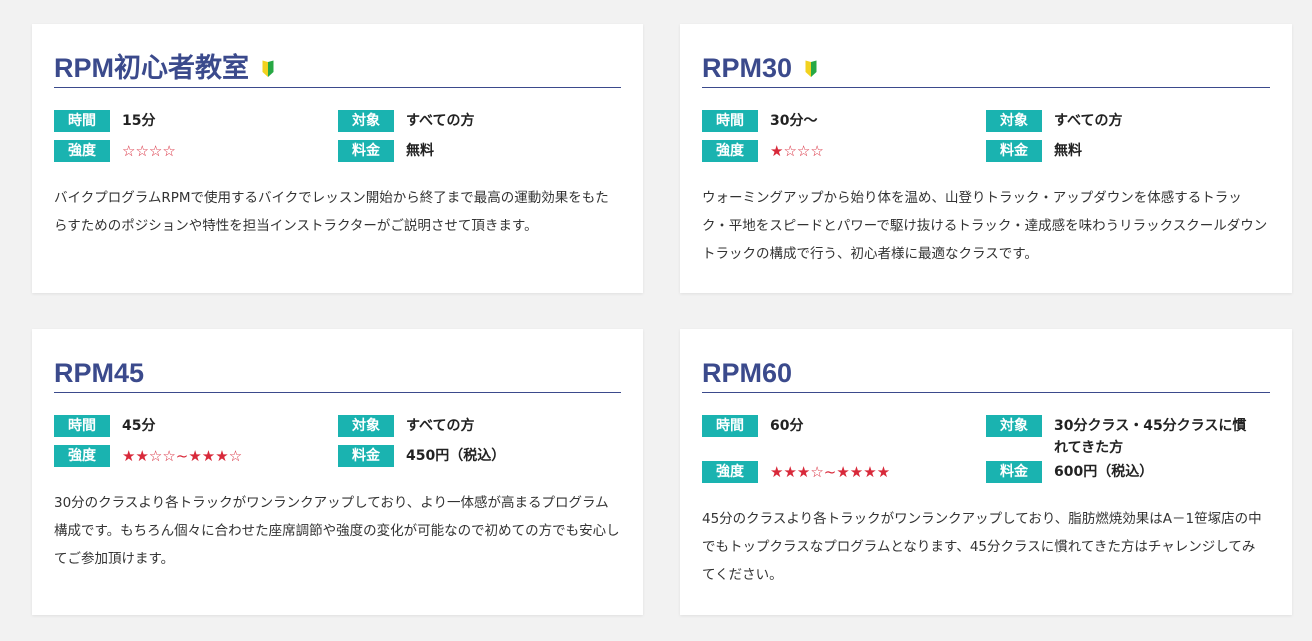 The image size is (1312, 641). What do you see at coordinates (763, 151) in the screenshot?
I see `info-row-intensity: 強度 ★☆☆☆` at bounding box center [763, 151].